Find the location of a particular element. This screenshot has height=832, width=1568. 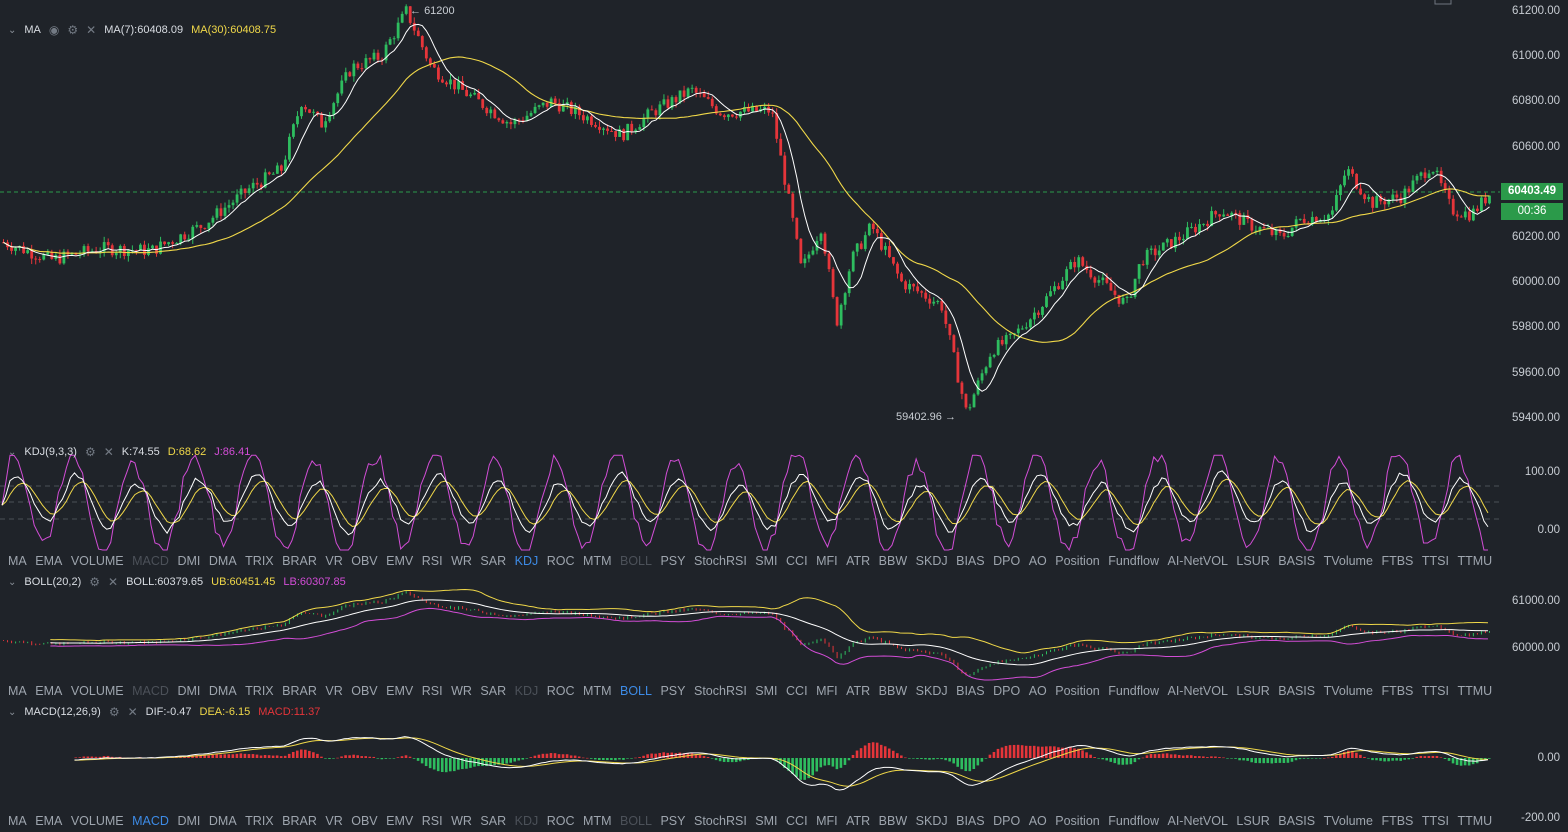

indicator-tab: PSY is located at coordinates (672, 693).